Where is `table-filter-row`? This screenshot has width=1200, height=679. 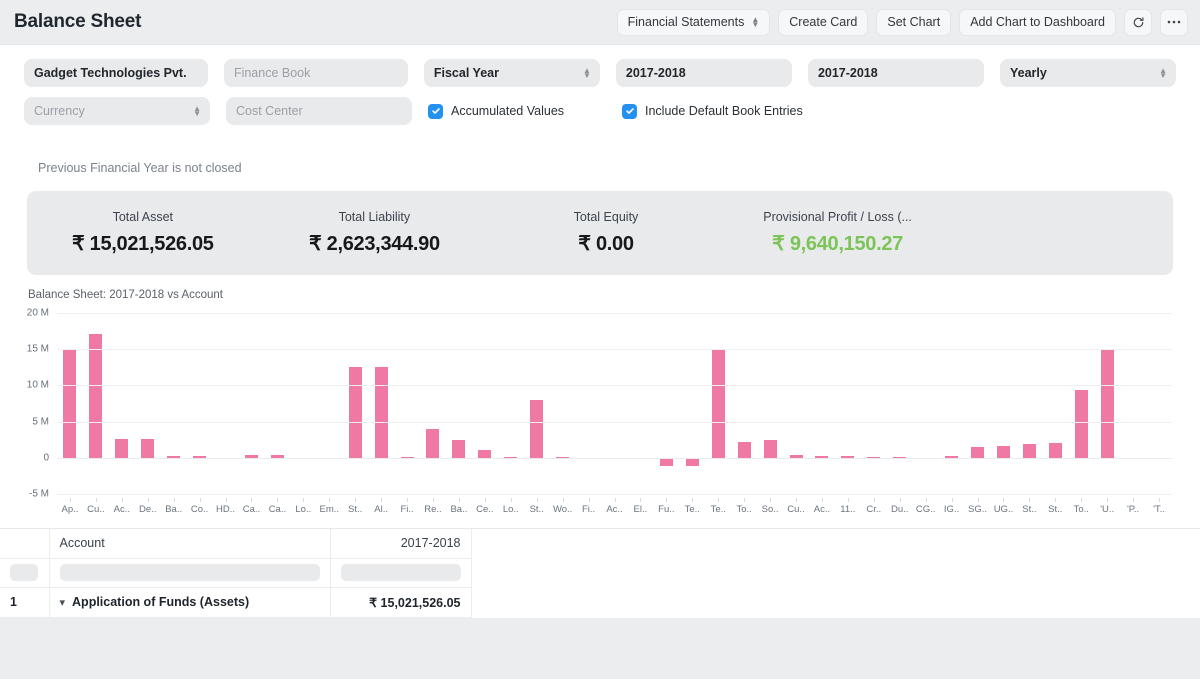
table-filter-row is located at coordinates (236, 573).